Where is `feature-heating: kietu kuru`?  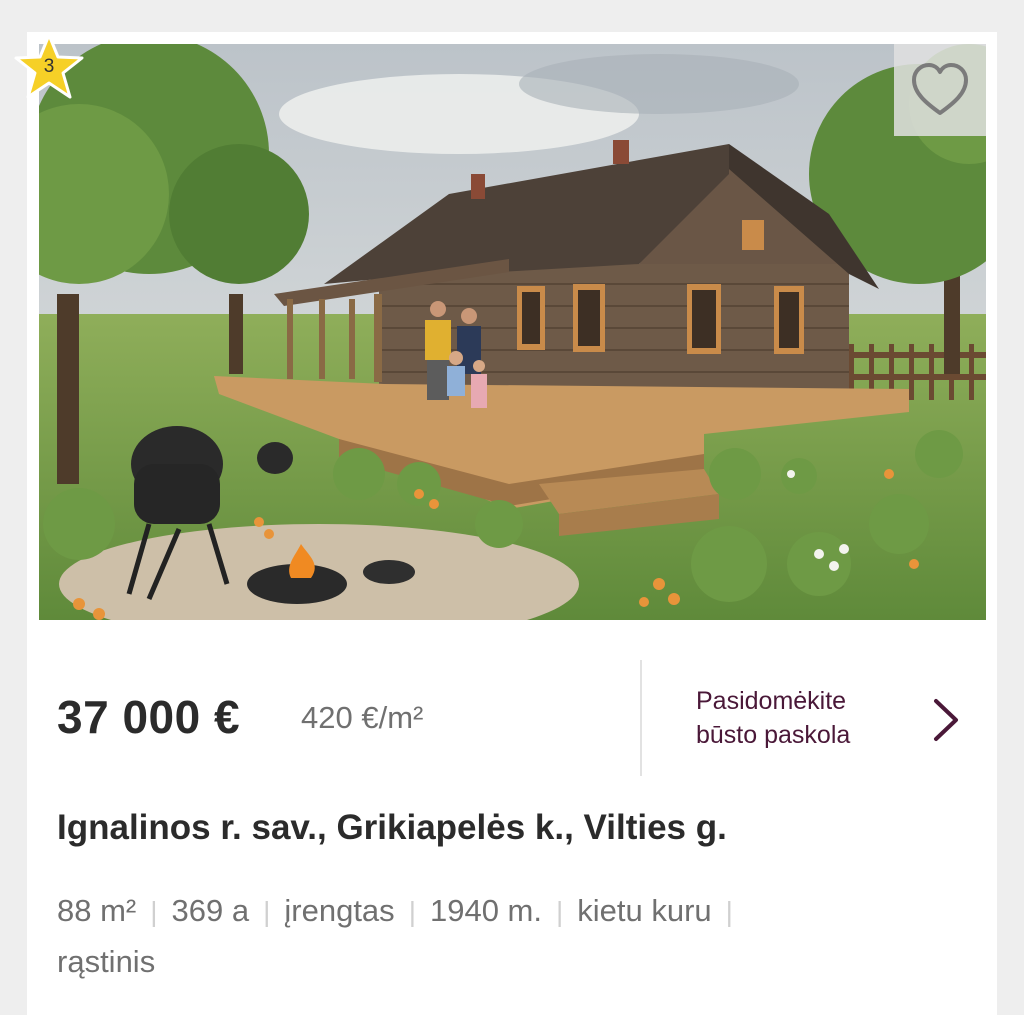
feature-heating: kietu kuru is located at coordinates (644, 910).